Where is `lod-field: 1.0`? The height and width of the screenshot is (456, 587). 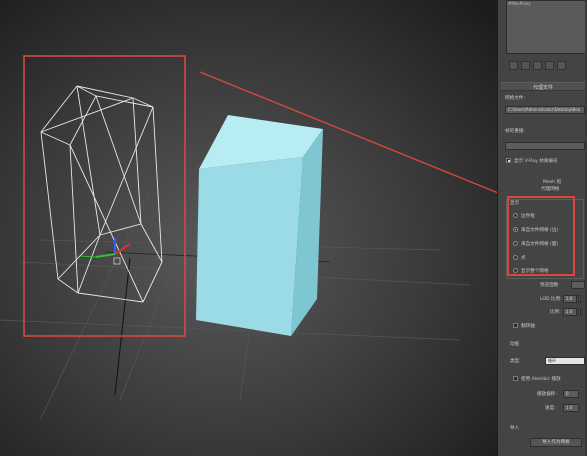 lod-field: 1.0 is located at coordinates (570, 299).